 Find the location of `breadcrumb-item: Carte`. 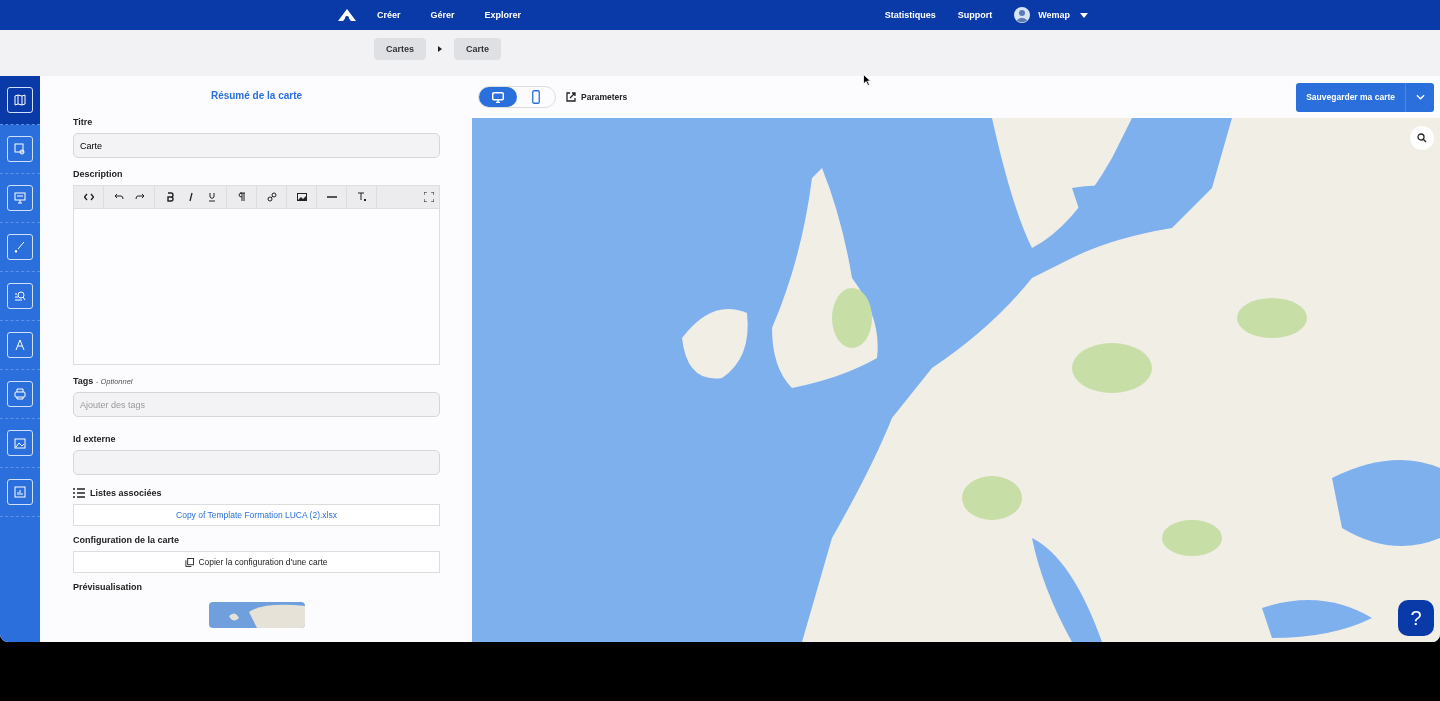

breadcrumb-item: Carte is located at coordinates (478, 49).